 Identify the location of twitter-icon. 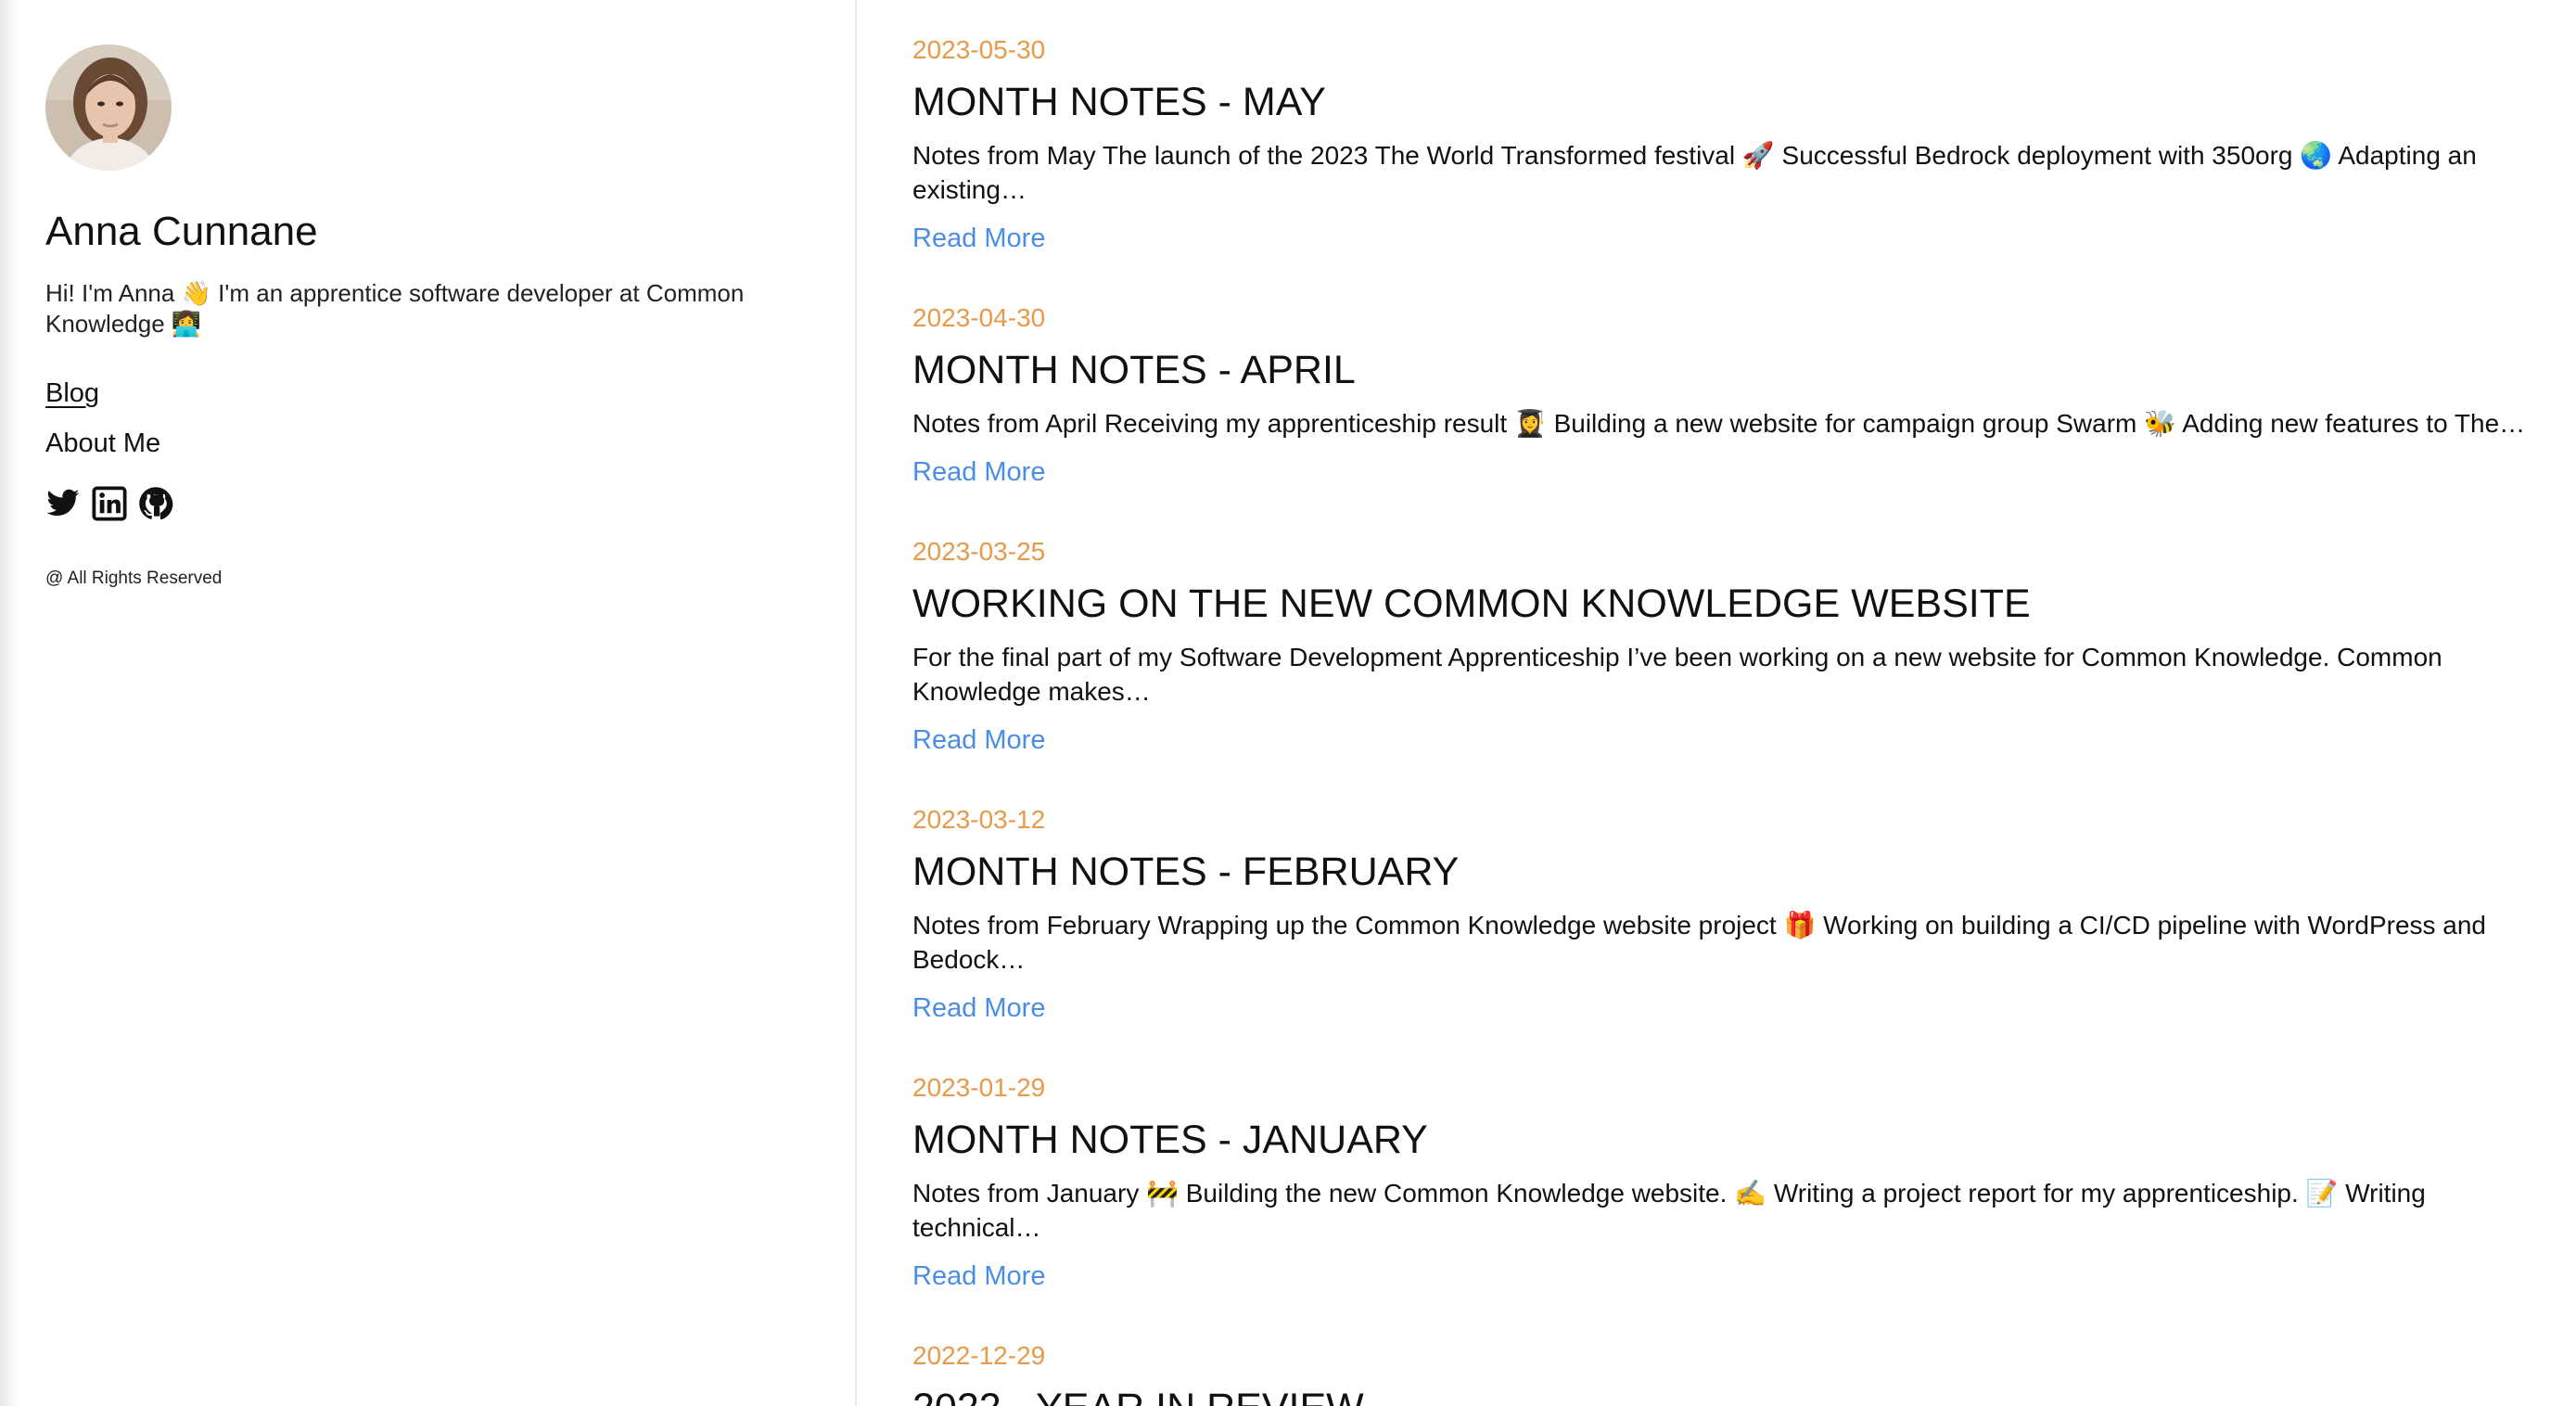
(63, 503).